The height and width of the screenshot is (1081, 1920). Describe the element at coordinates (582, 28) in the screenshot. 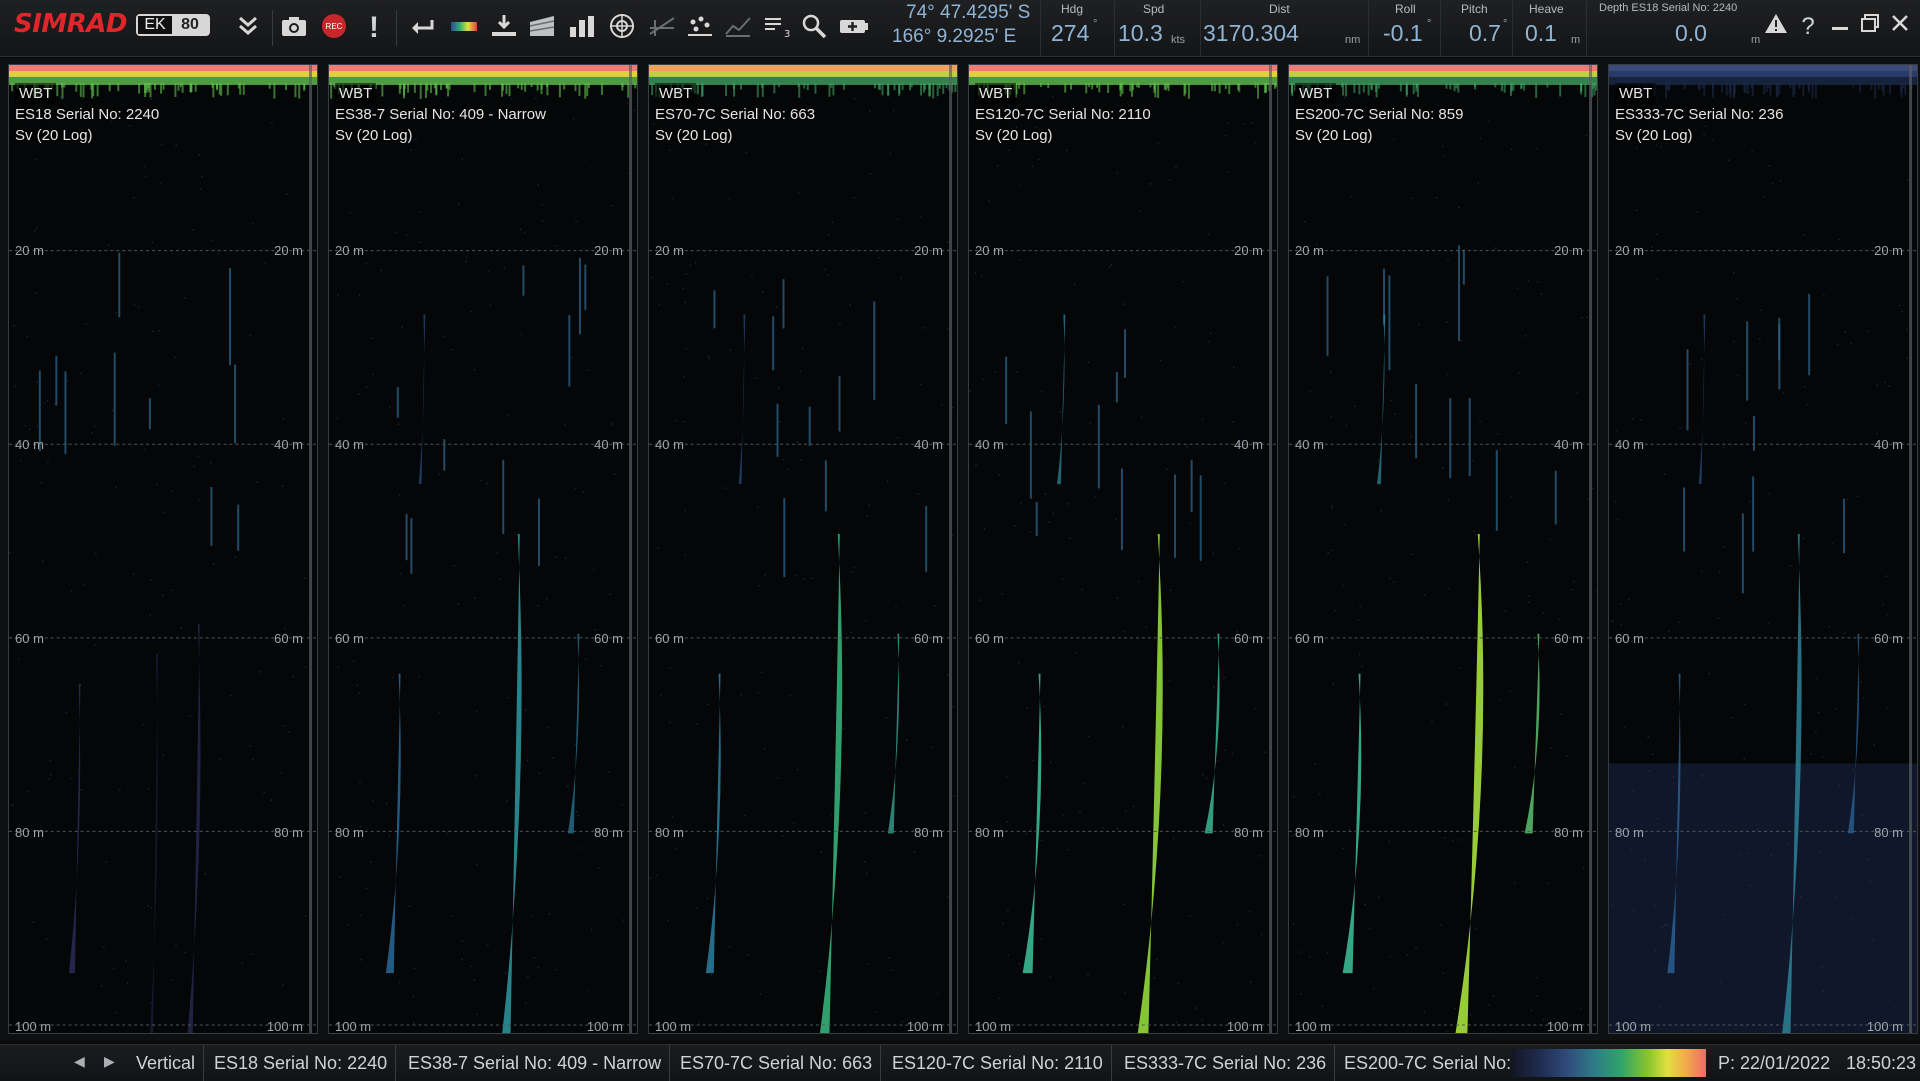

I see `bar-chart-icon` at that location.